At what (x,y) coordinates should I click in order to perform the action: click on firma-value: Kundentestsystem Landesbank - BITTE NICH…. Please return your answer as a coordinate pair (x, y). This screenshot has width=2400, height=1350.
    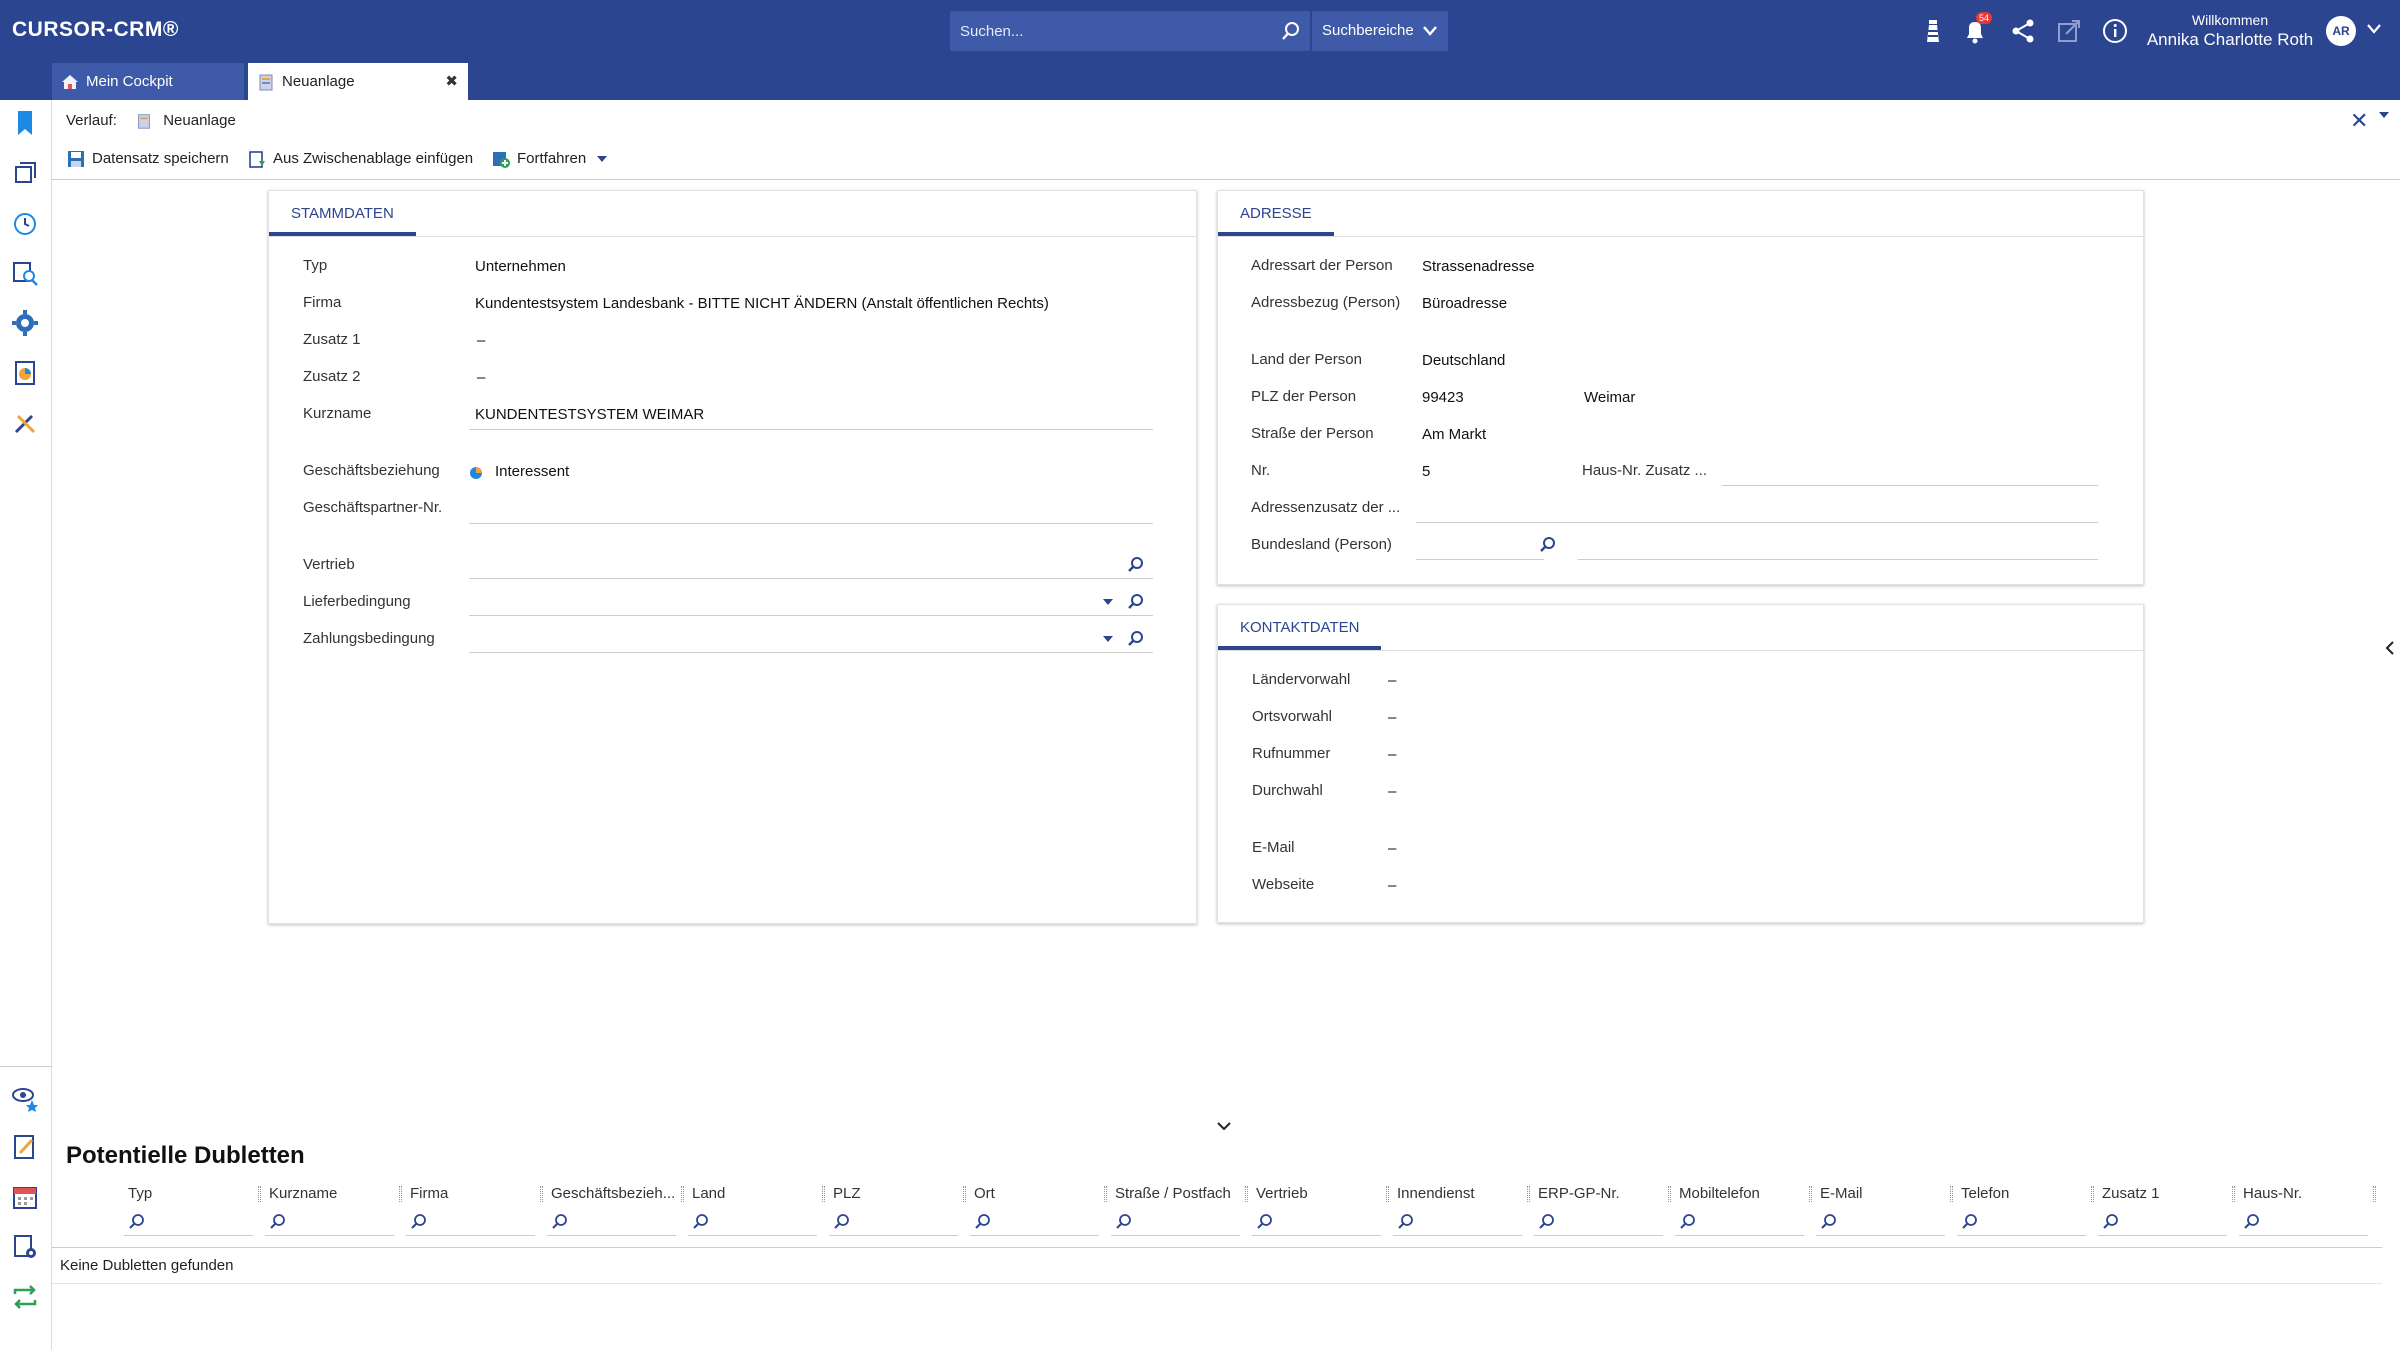
    Looking at the image, I should click on (762, 303).